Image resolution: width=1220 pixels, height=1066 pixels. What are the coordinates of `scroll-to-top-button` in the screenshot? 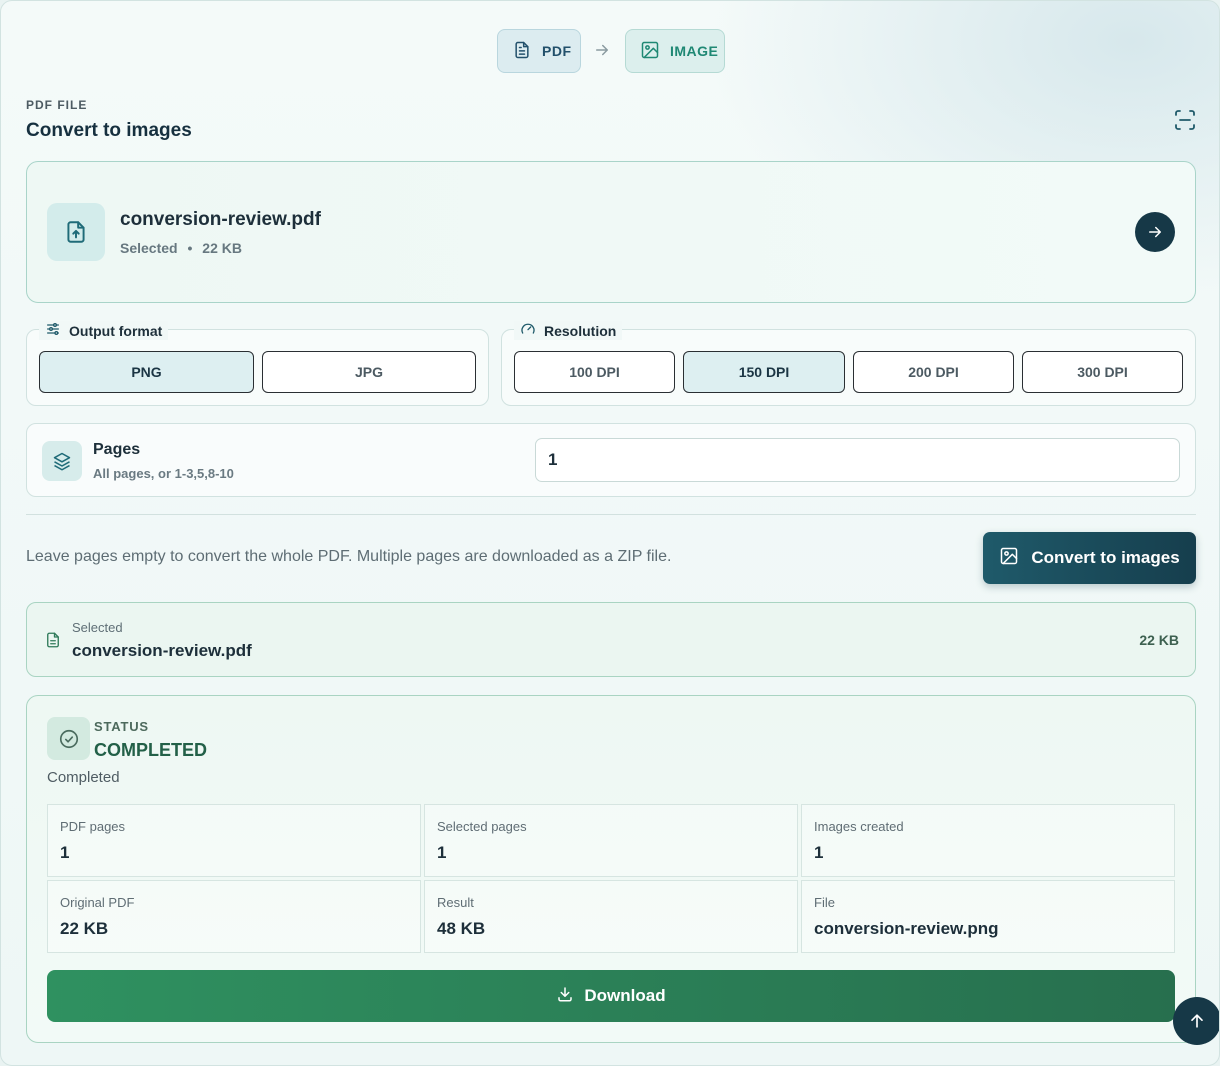 It's located at (1196, 1021).